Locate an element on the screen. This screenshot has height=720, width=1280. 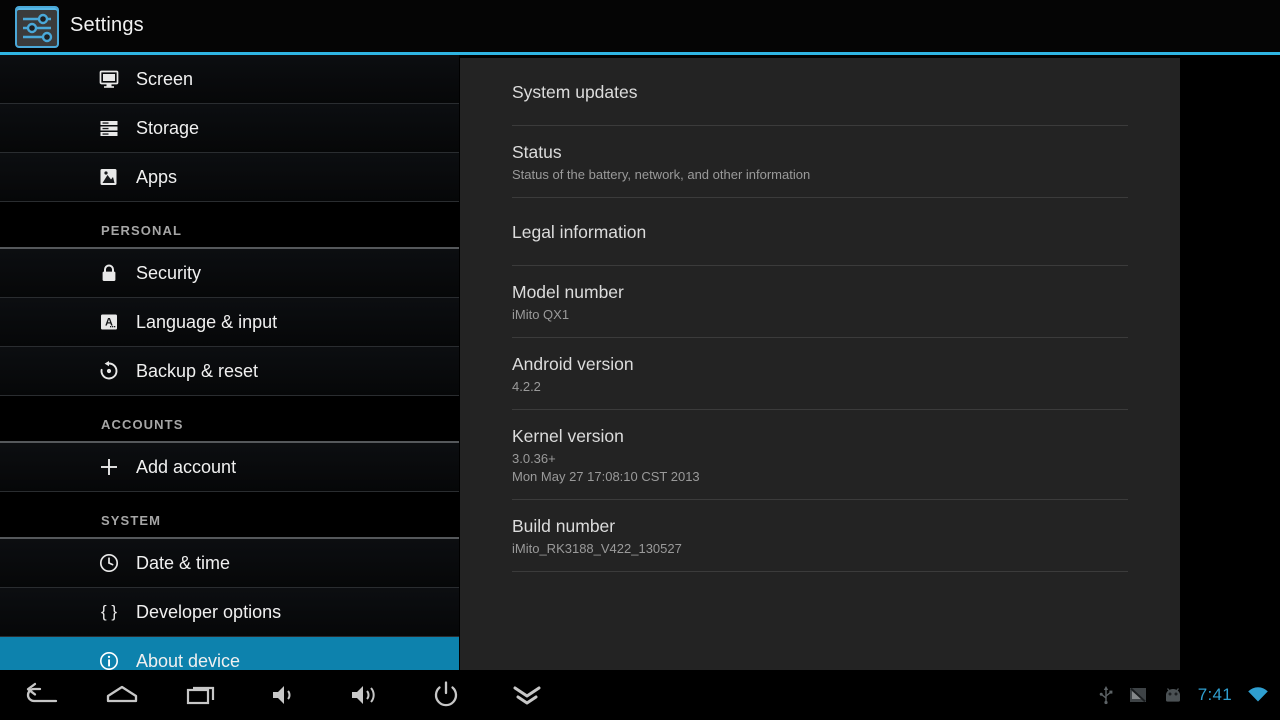
status-tray: 7:41 is located at coordinates (1184, 695).